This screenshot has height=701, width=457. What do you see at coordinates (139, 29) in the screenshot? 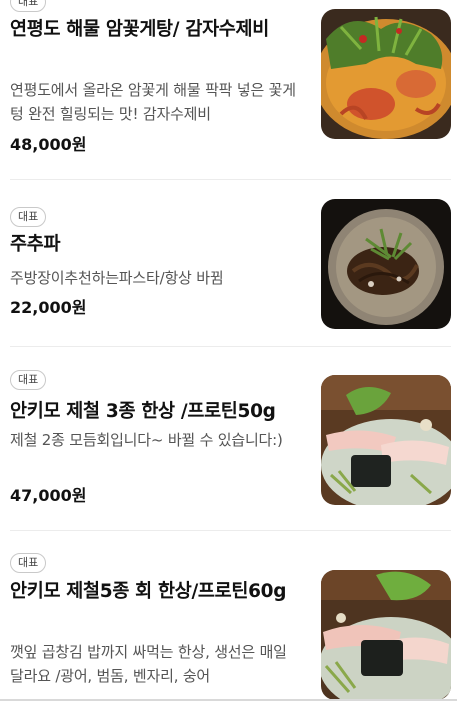
I see `menu-item-name: 연평도 해물 암꽃게탕/ 감자수제비` at bounding box center [139, 29].